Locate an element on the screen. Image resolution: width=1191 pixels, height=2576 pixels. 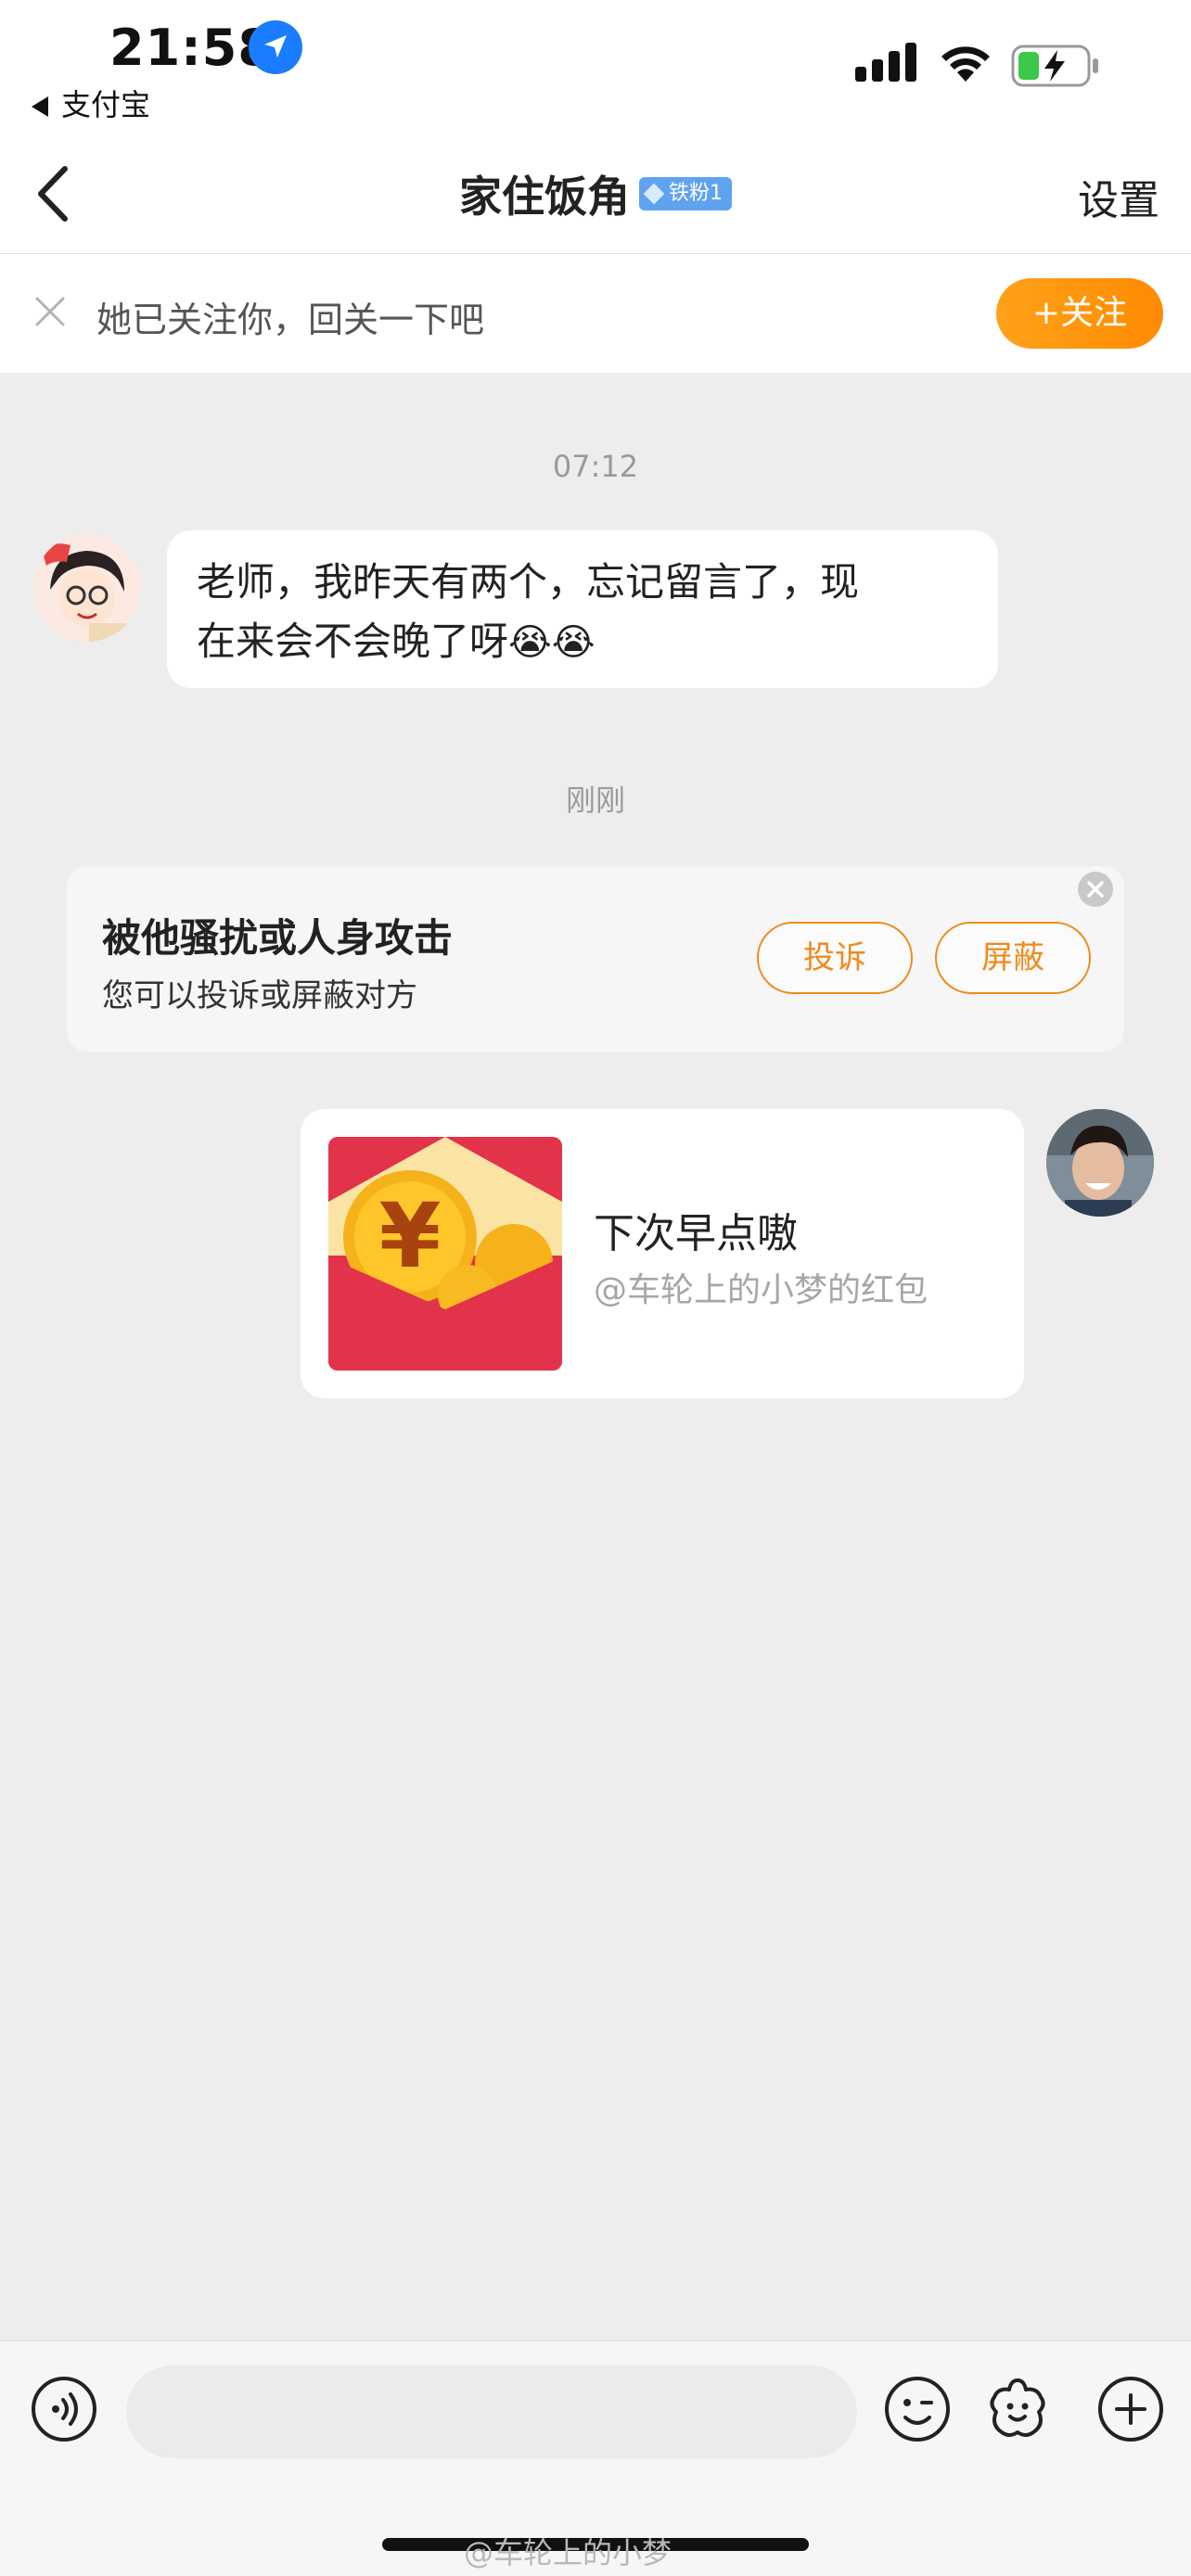
harassment-warning-card: 被他骚扰或人身攻击 您可以投诉或屏蔽对方 投诉 屏蔽 is located at coordinates (595, 959).